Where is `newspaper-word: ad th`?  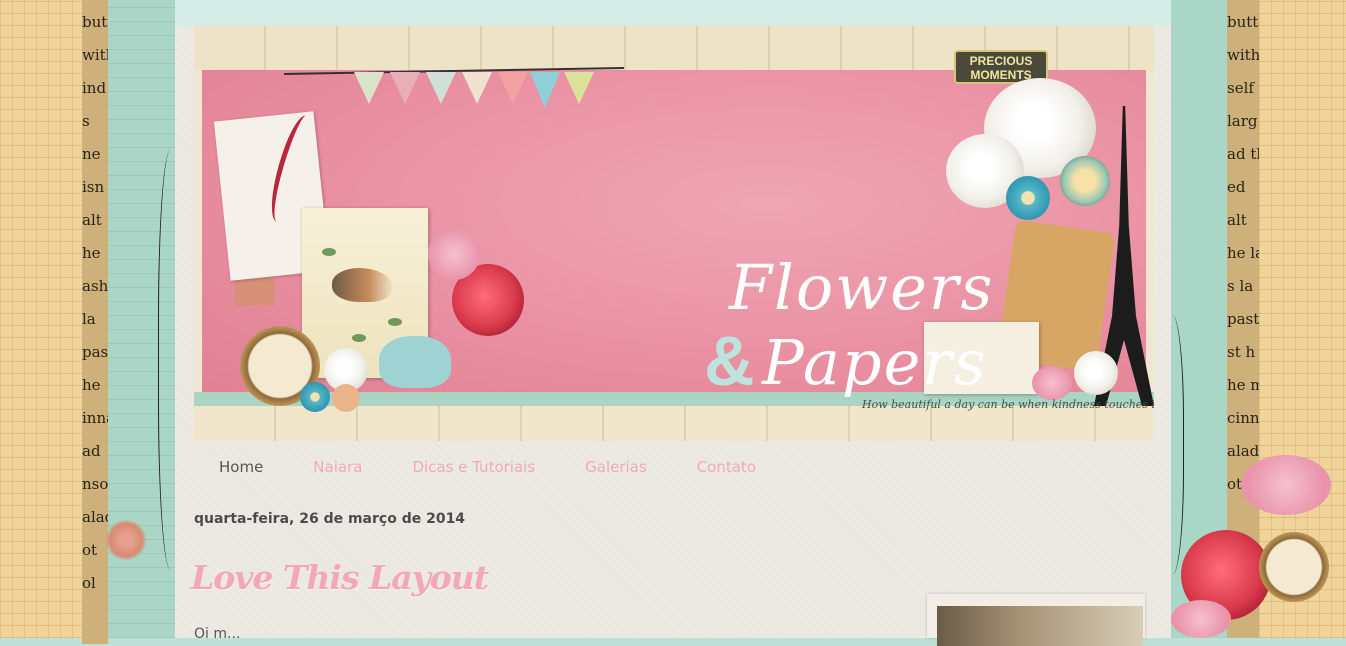 newspaper-word: ad th is located at coordinates (1243, 154).